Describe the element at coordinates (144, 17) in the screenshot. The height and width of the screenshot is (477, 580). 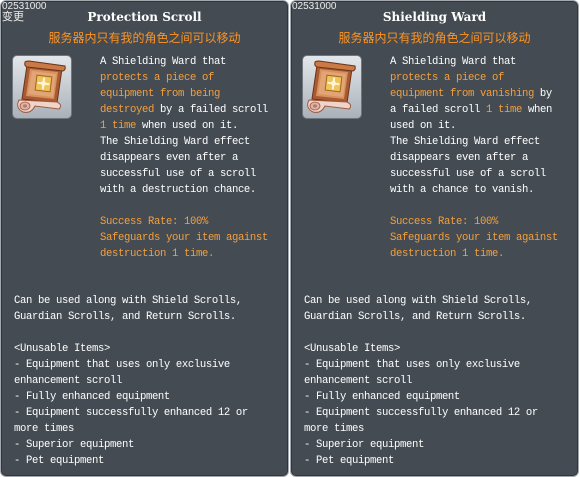
I see `item-title: Protection Scroll` at that location.